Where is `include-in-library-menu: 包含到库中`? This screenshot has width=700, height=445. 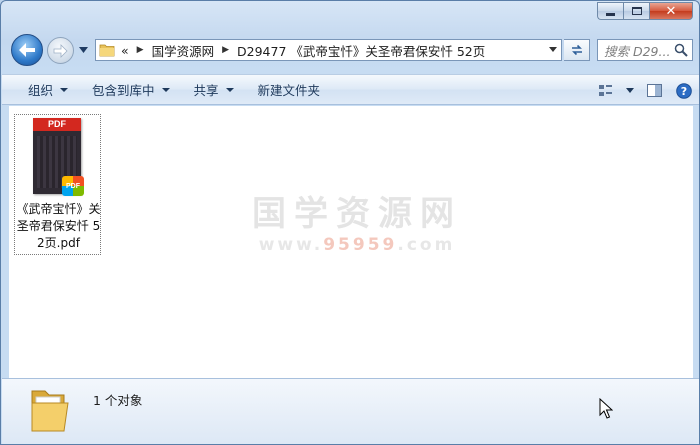
include-in-library-menu: 包含到库中 is located at coordinates (131, 89).